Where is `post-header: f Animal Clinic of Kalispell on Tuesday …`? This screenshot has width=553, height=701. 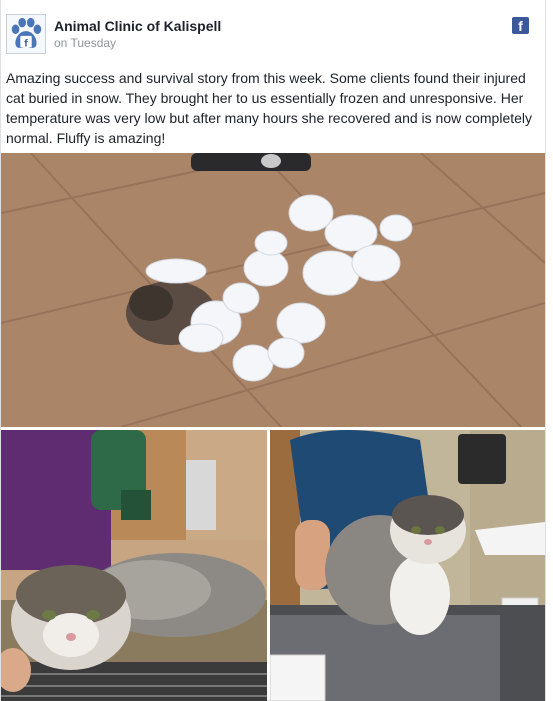
post-header: f Animal Clinic of Kalispell on Tuesday … is located at coordinates (273, 31).